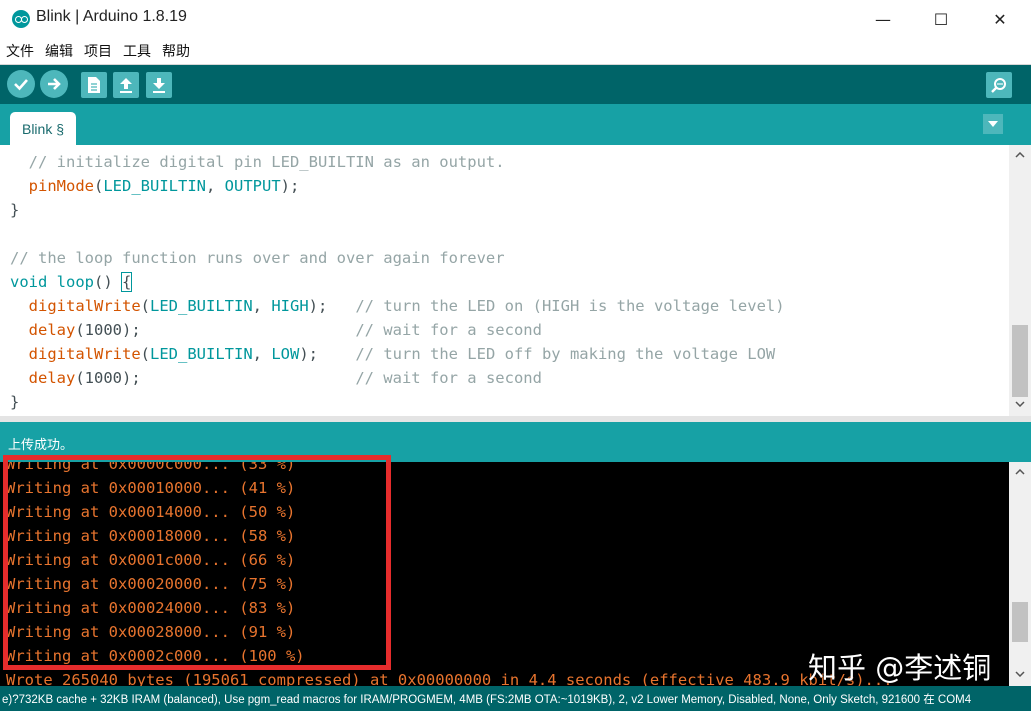  What do you see at coordinates (900, 668) in the screenshot?
I see `watermark: 知乎 @李述铜` at bounding box center [900, 668].